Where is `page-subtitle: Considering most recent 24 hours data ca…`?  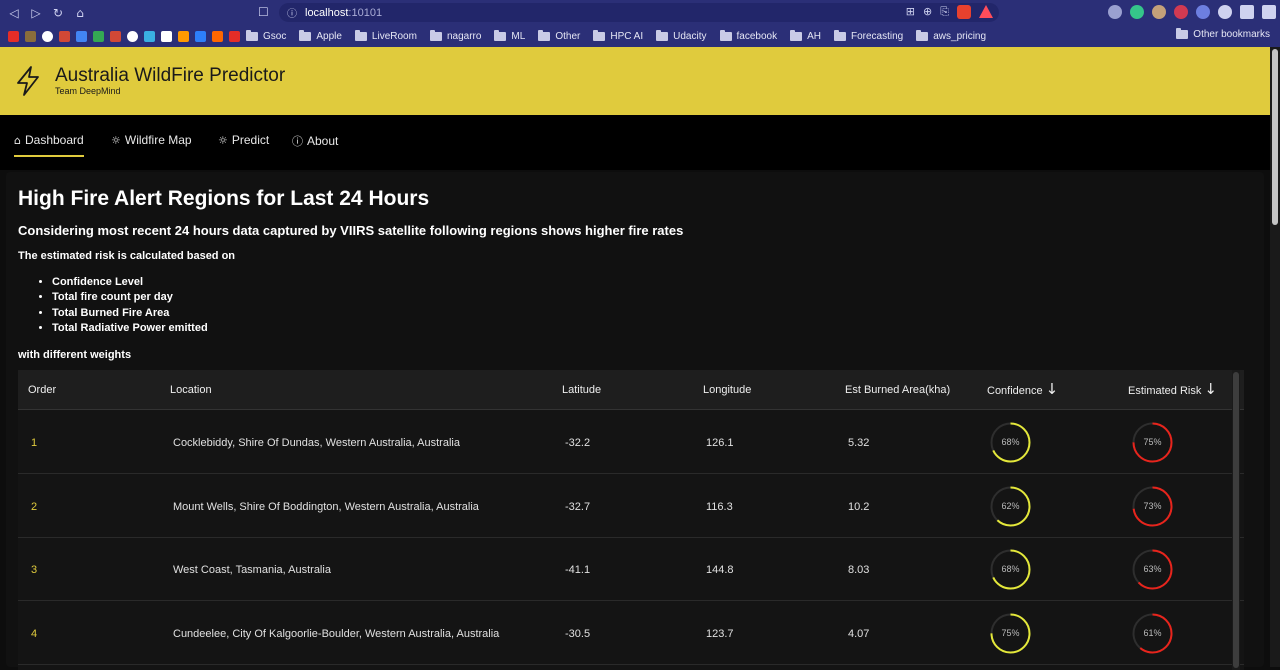
page-subtitle: Considering most recent 24 hours data ca… is located at coordinates (351, 230).